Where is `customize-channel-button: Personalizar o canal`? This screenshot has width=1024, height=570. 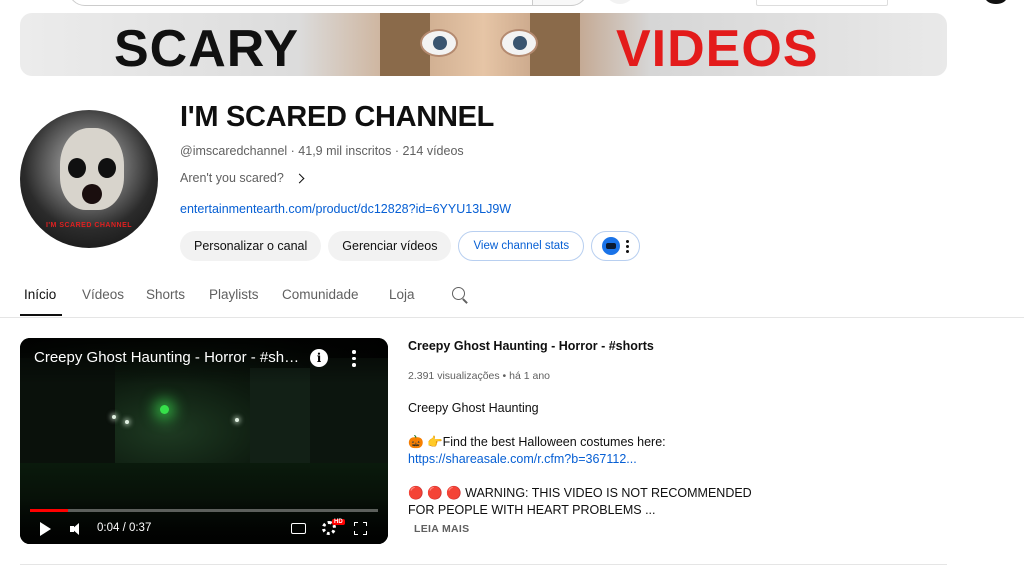
customize-channel-button: Personalizar o canal is located at coordinates (251, 246).